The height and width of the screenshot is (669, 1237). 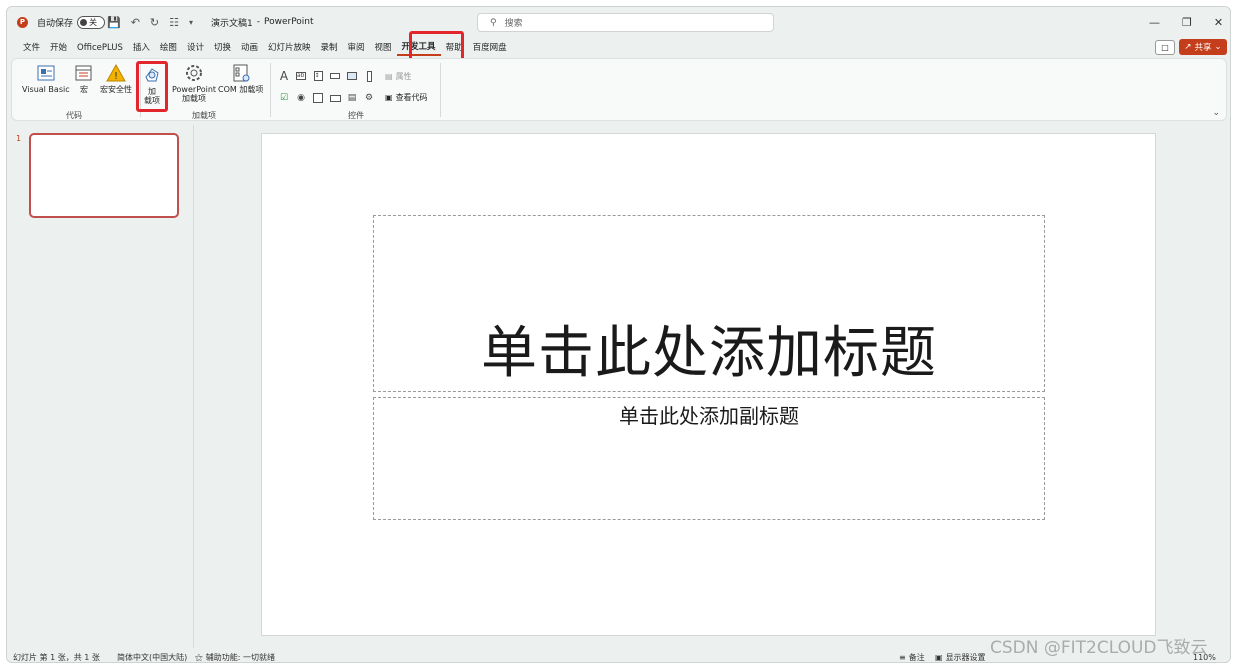 I want to click on subtitle-placeholder-text: 单击此处添加副标题, so click(x=709, y=416).